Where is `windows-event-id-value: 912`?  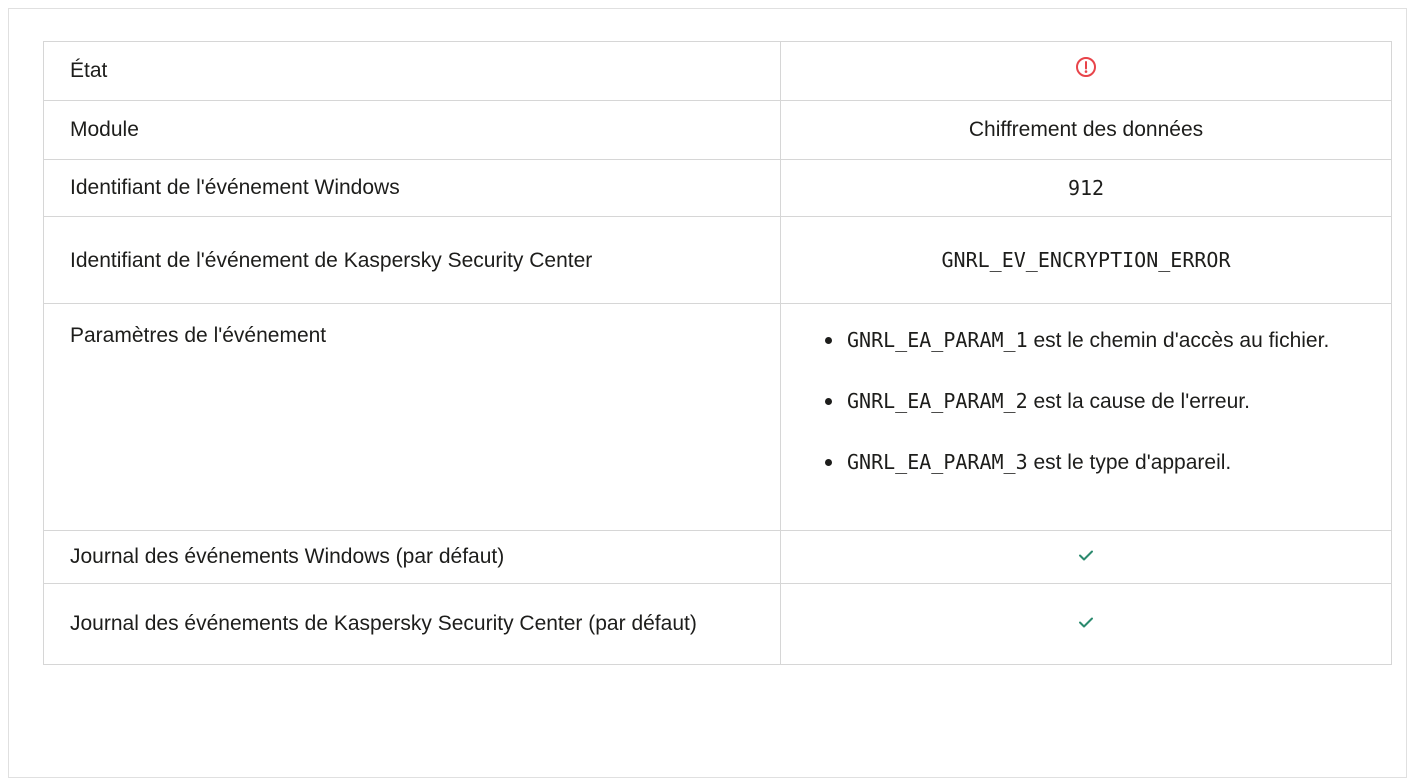 windows-event-id-value: 912 is located at coordinates (1086, 188).